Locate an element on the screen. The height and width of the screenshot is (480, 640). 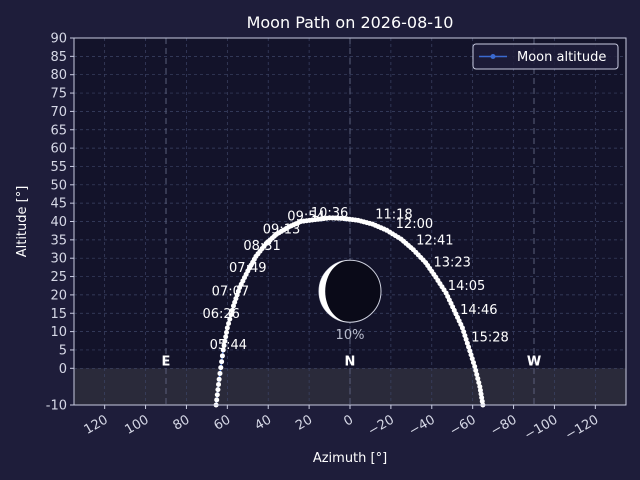
y-tick-label: 5 is located at coordinates (63, 350).